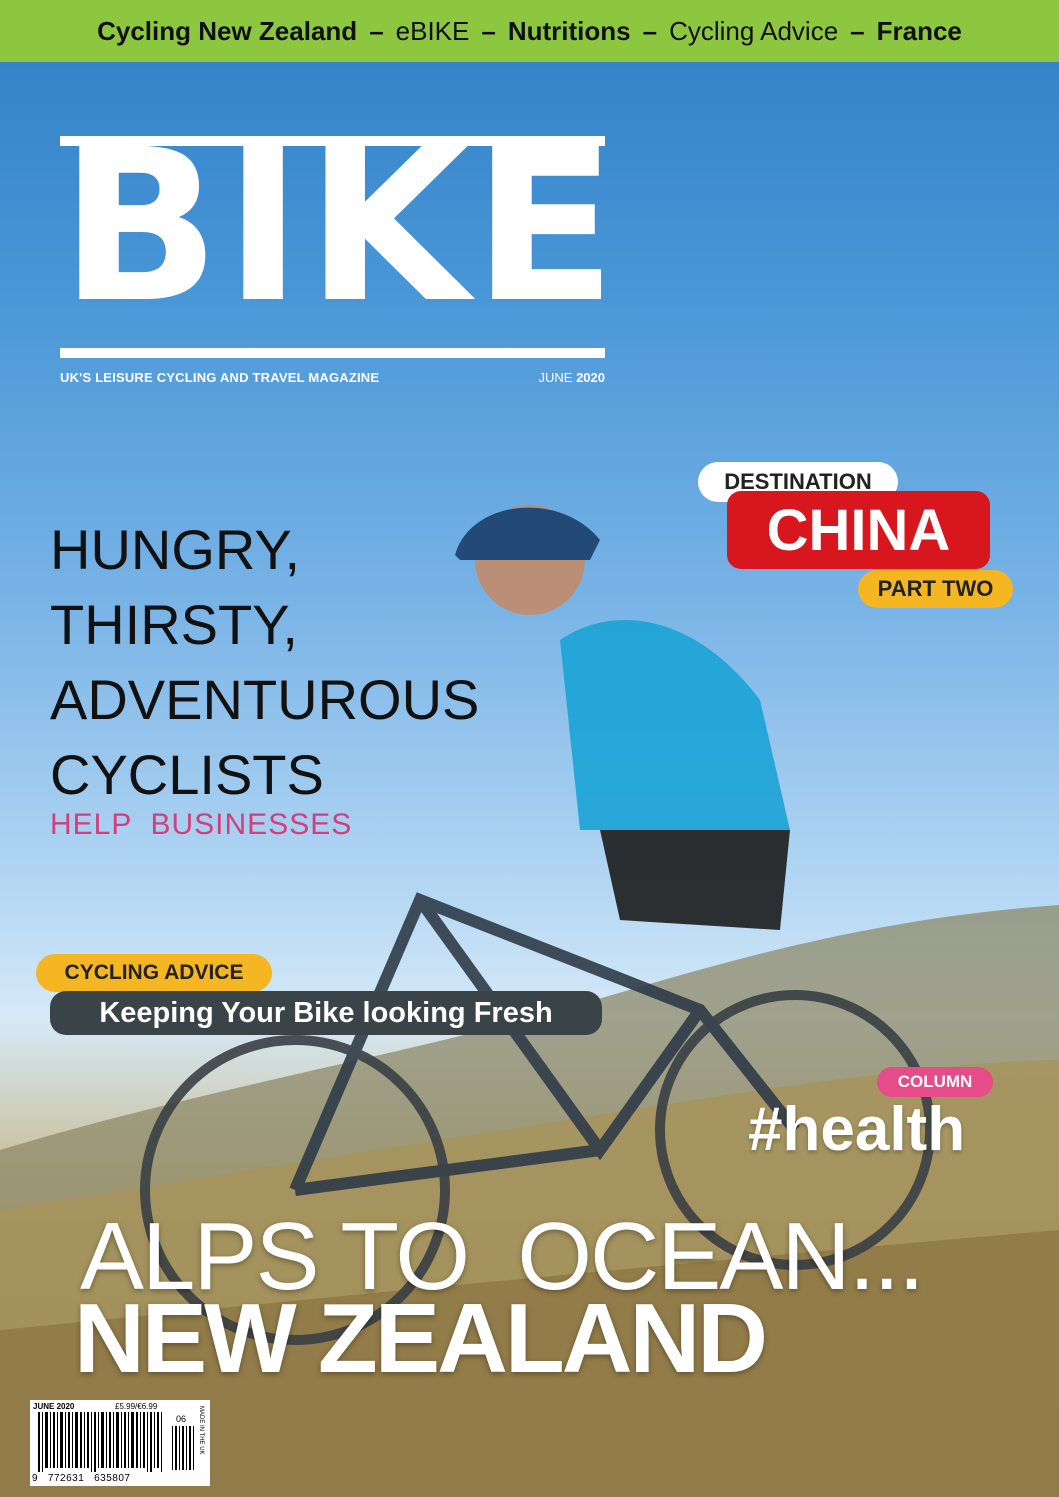  Describe the element at coordinates (935, 589) in the screenshot. I see `destination-part: PART TWO` at that location.